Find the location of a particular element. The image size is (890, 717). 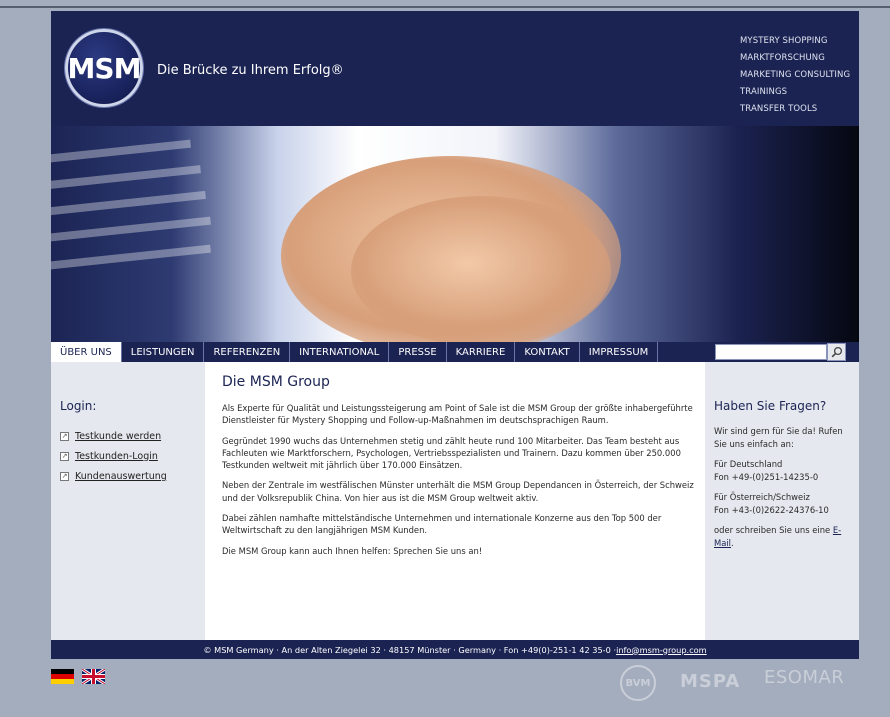

top-border is located at coordinates (445, 7).